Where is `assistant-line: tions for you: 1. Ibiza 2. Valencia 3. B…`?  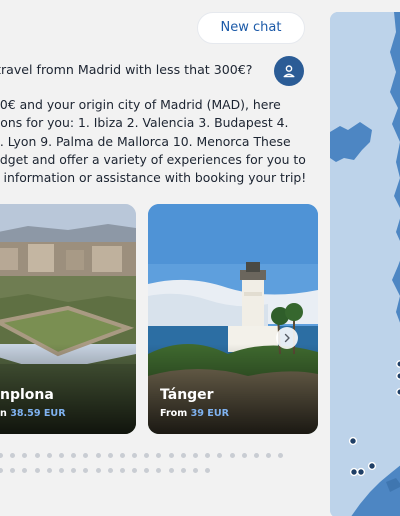 assistant-line: tions for you: 1. Ibiza 2. Valencia 3. B… is located at coordinates (144, 123).